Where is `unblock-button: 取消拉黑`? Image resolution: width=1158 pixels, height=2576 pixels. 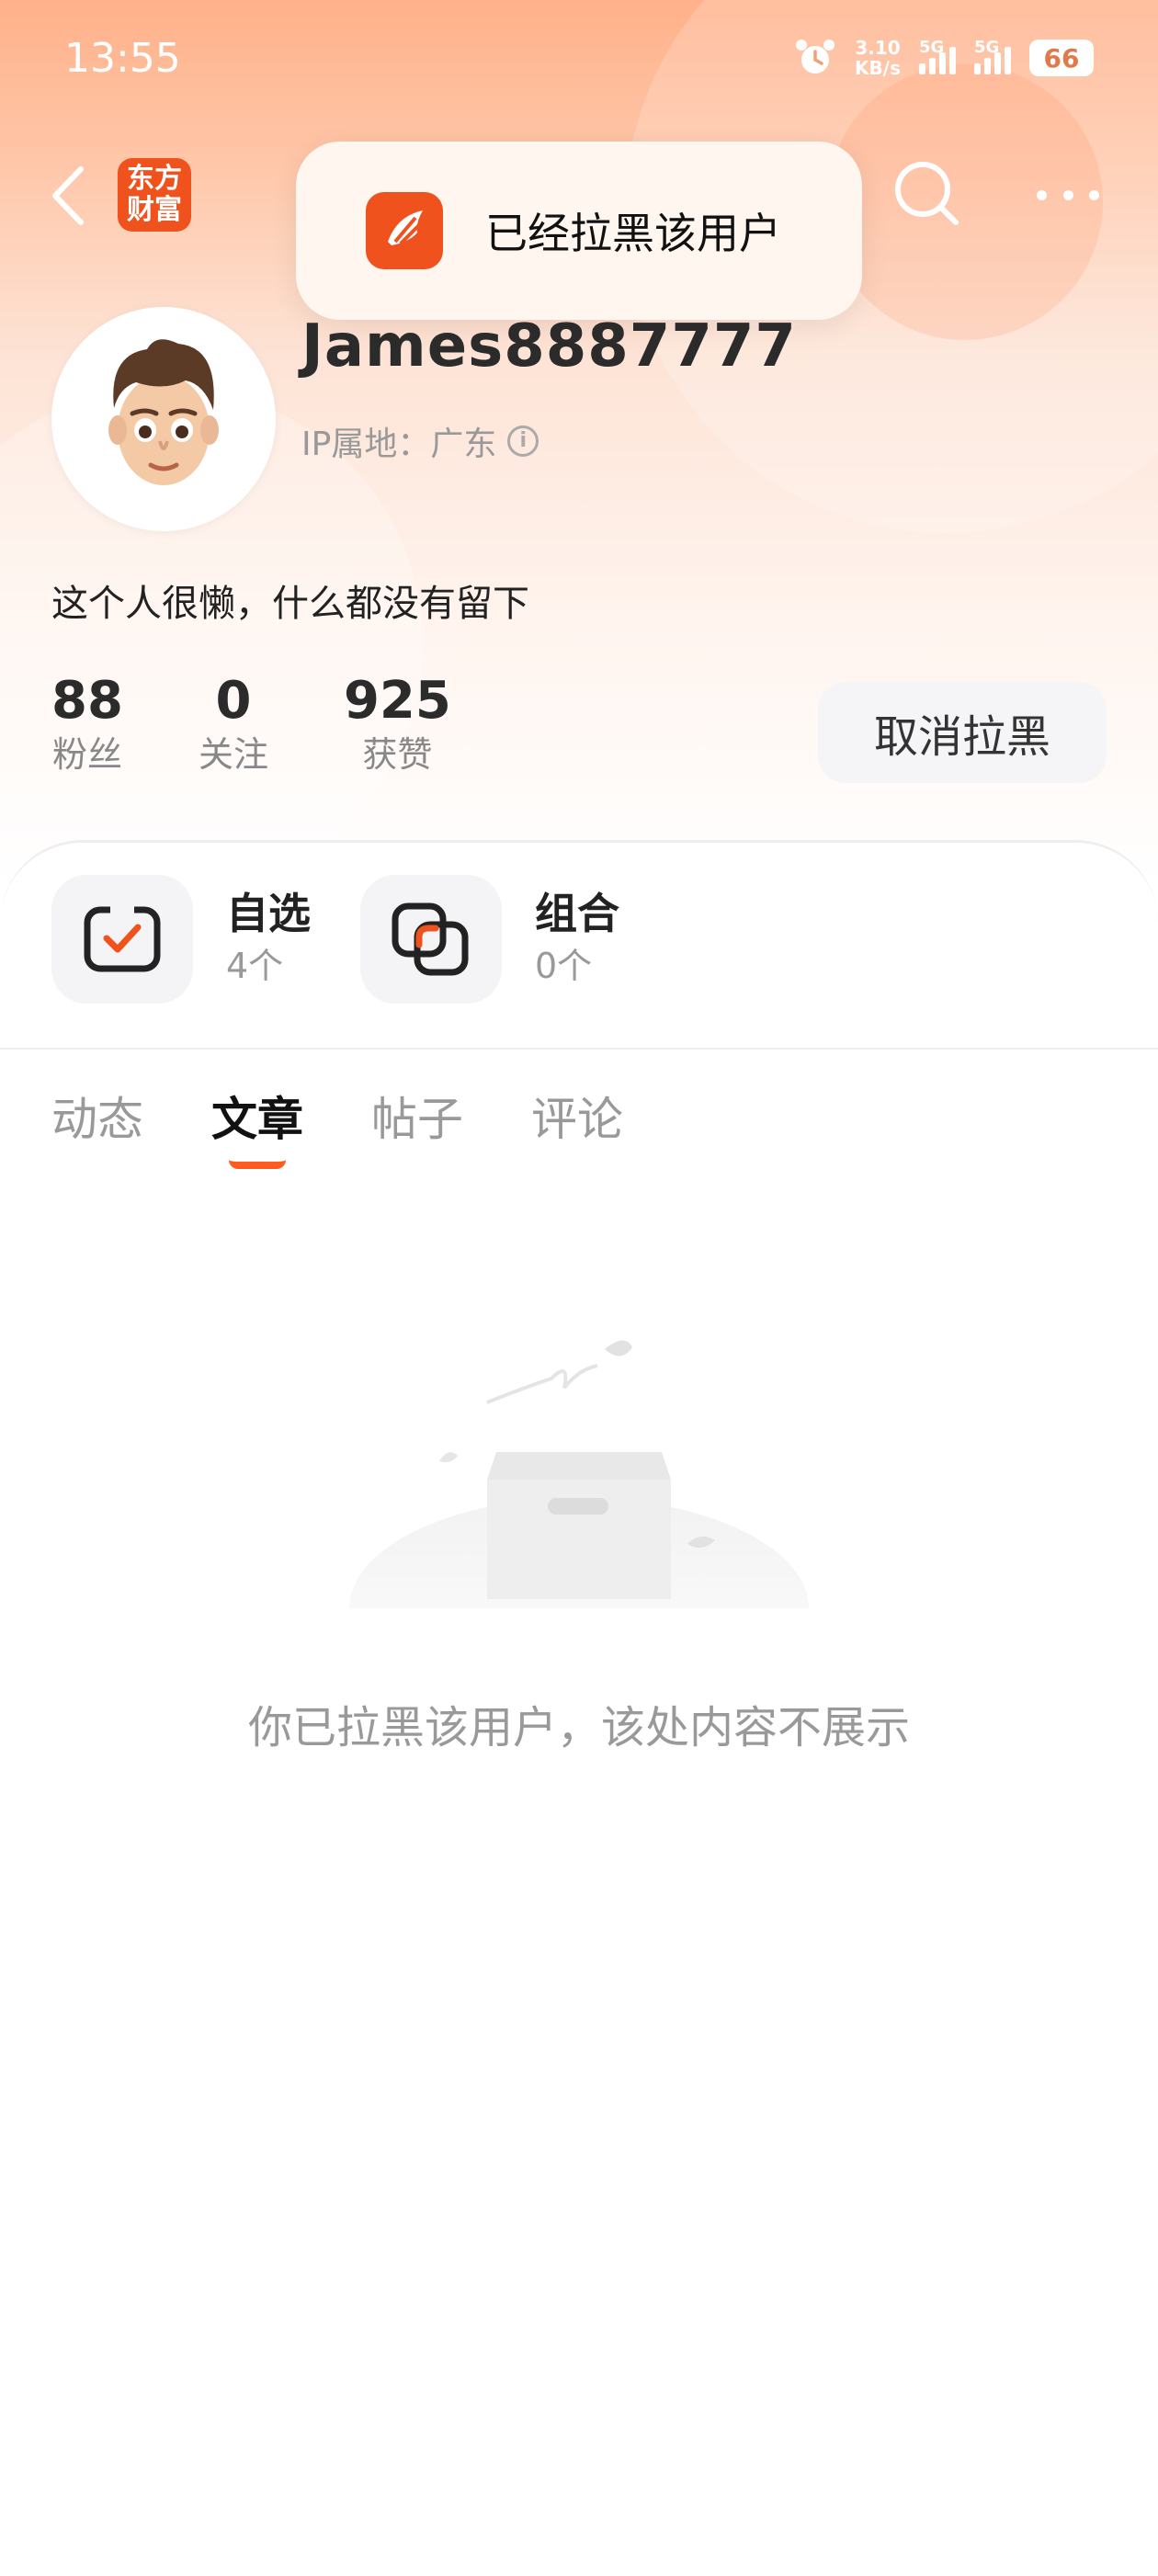 unblock-button: 取消拉黑 is located at coordinates (962, 732).